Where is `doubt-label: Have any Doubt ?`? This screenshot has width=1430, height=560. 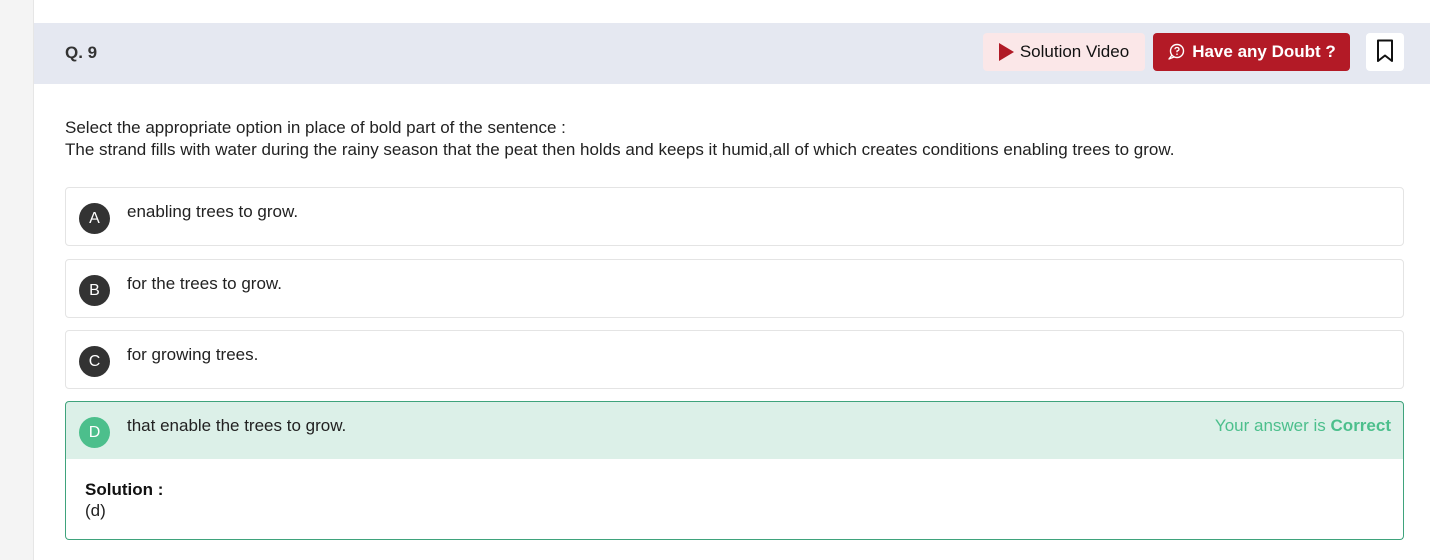
doubt-label: Have any Doubt ? is located at coordinates (1264, 51).